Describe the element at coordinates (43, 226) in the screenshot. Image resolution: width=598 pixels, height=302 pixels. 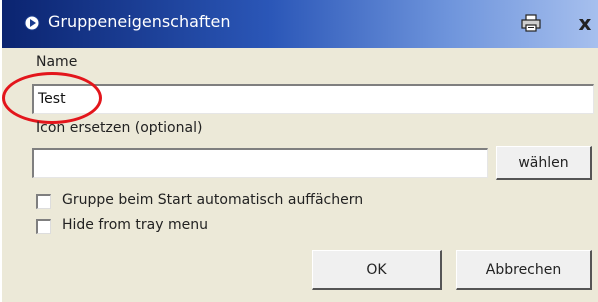
I see `hide-tray-checkbox` at that location.